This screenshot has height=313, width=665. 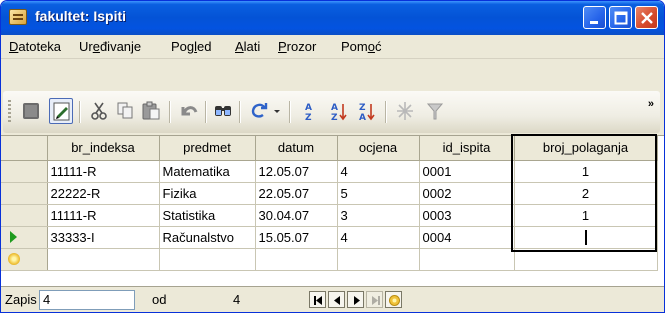 What do you see at coordinates (586, 148) in the screenshot?
I see `column-header-broj-polaganja: broj_polaganja` at bounding box center [586, 148].